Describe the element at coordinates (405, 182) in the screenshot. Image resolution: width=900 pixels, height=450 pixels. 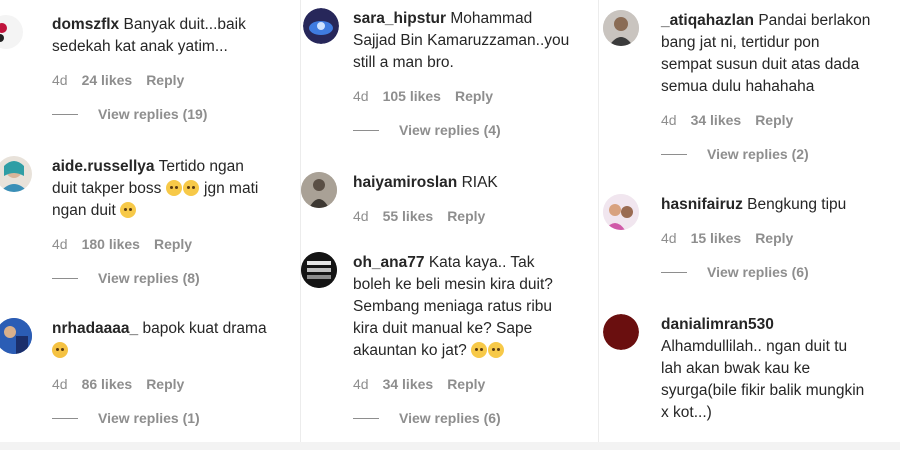
I see `comment-username: haiyamiroslan` at that location.